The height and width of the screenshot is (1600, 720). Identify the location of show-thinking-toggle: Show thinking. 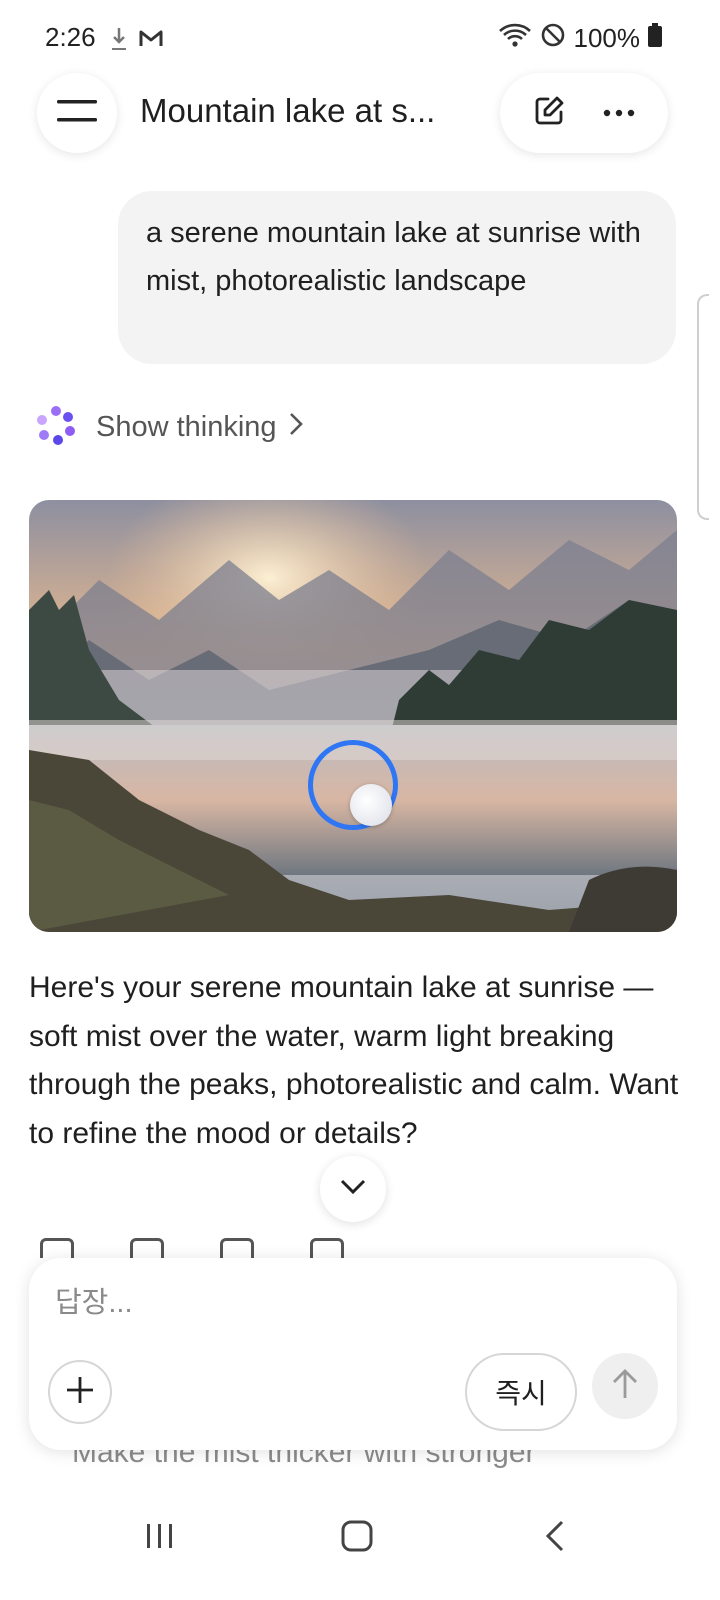
(169, 427).